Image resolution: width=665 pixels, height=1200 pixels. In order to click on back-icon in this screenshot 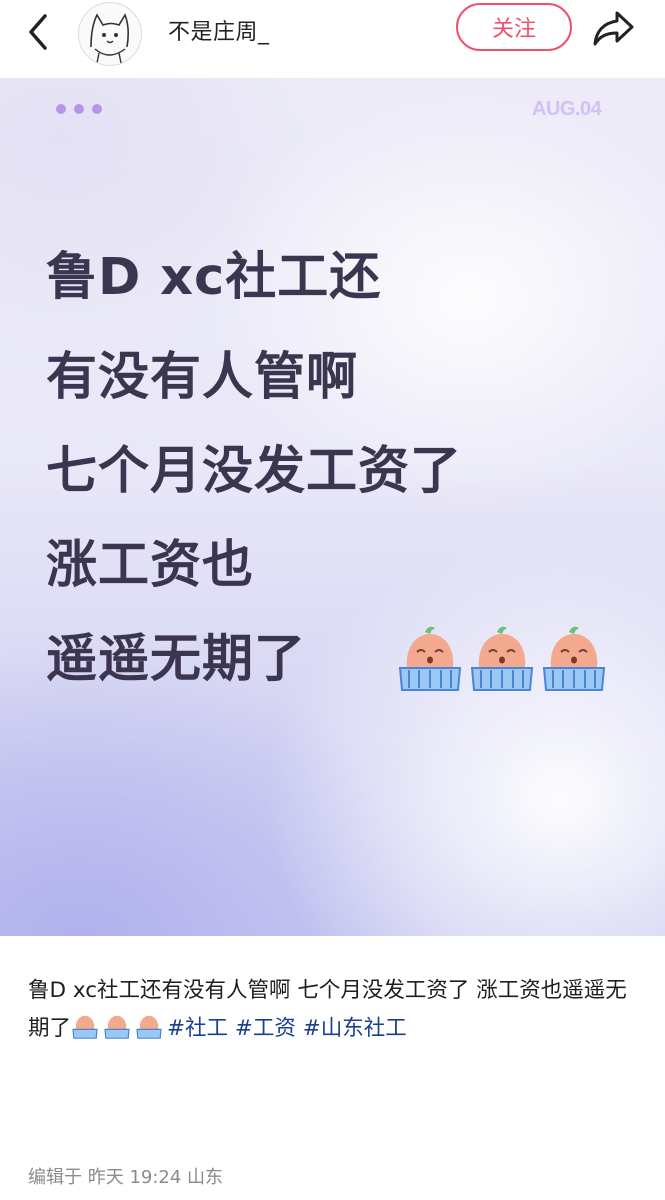, I will do `click(38, 32)`.